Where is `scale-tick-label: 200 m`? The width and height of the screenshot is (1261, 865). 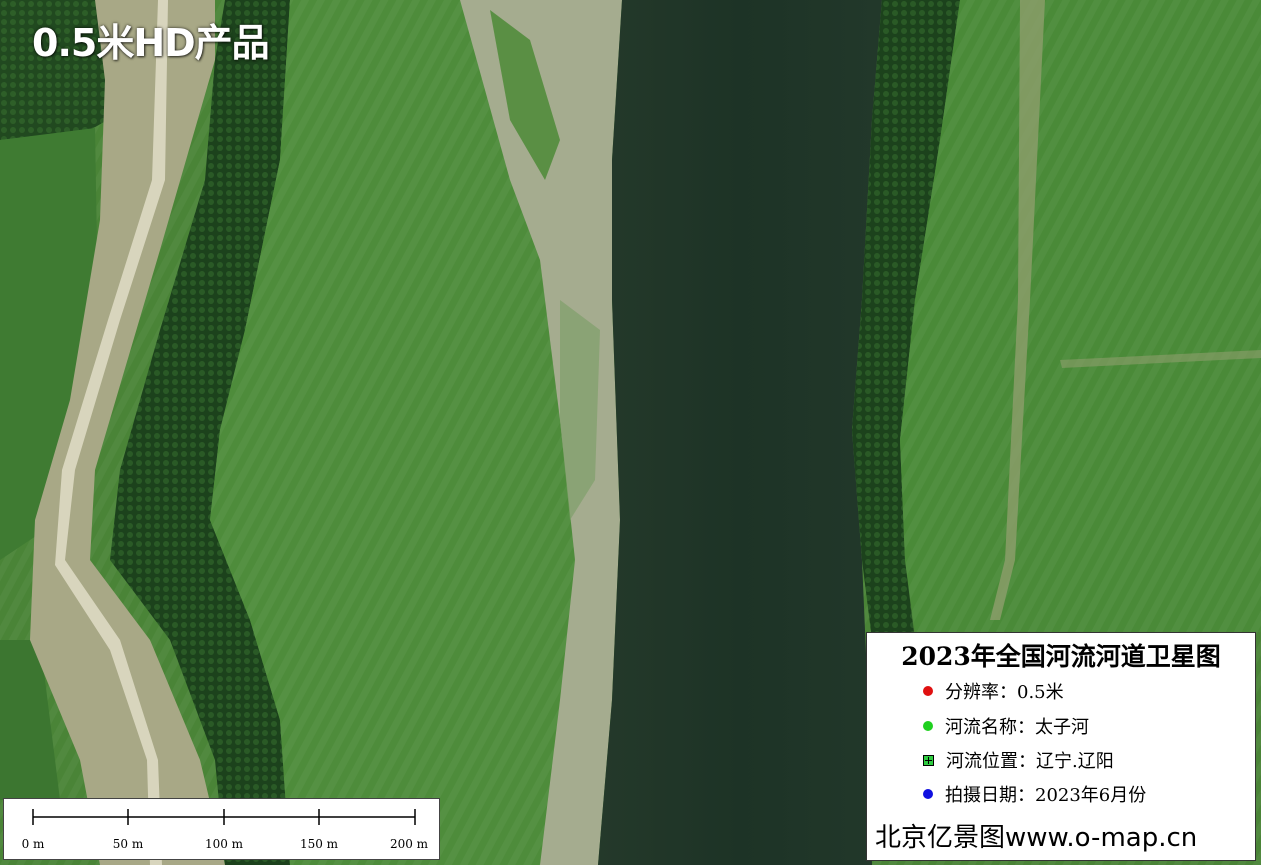 scale-tick-label: 200 m is located at coordinates (409, 844).